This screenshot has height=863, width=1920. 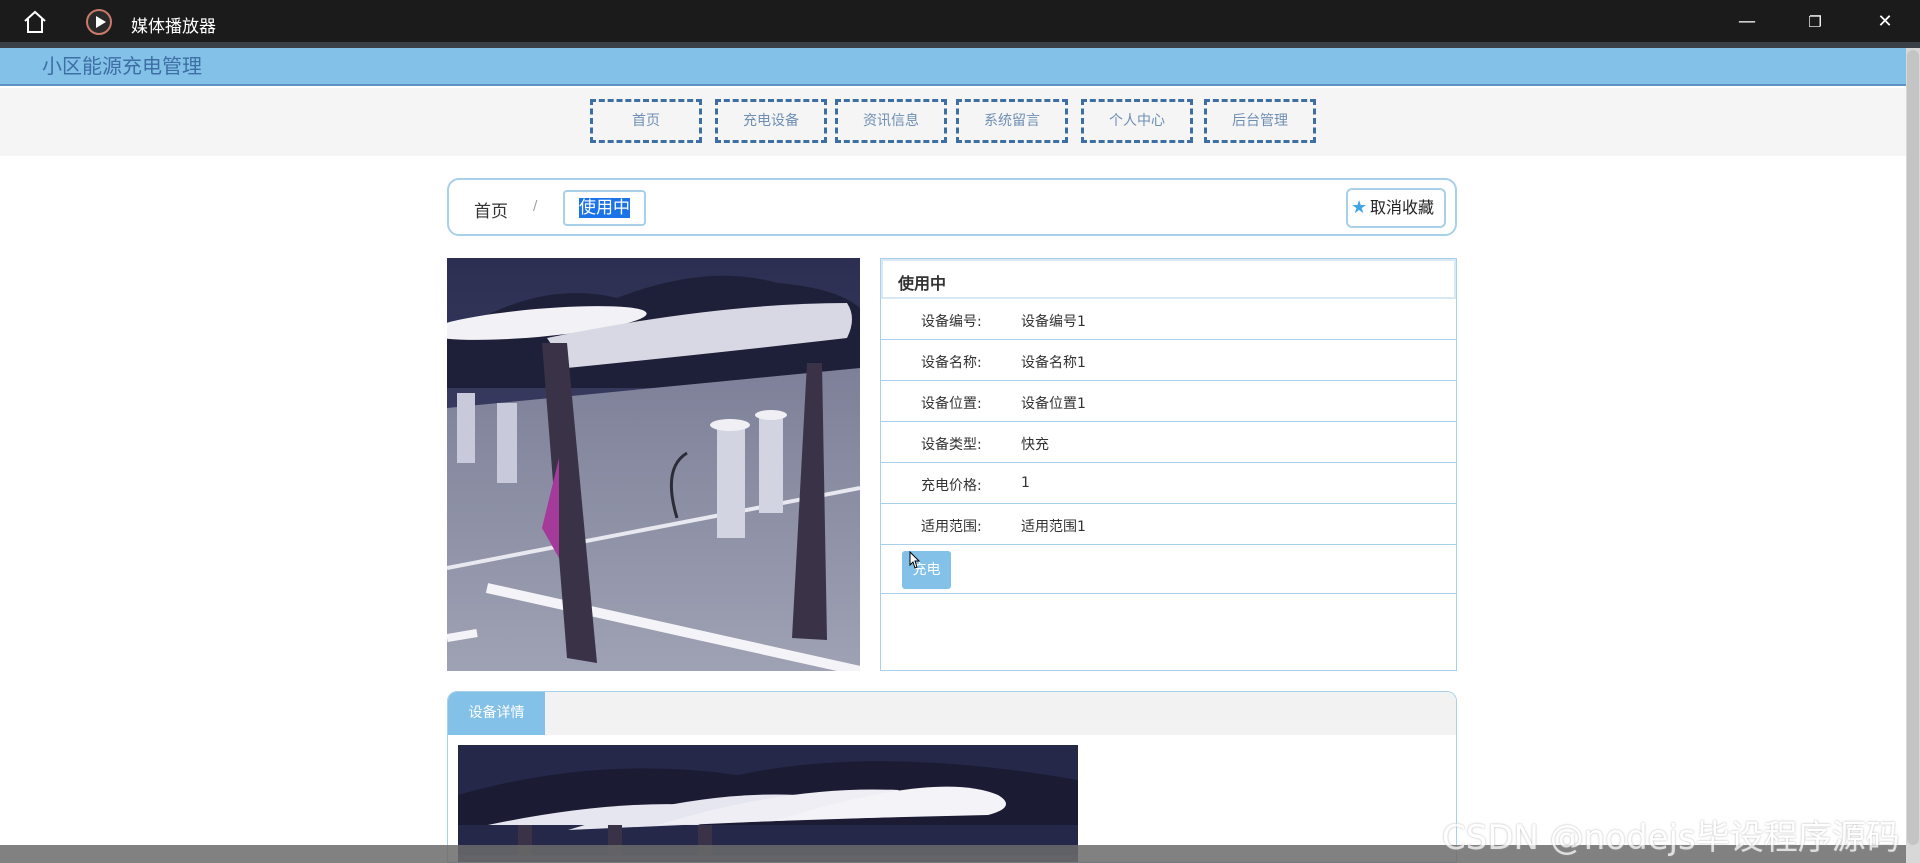 I want to click on device-status-title: 使用中, so click(x=1168, y=279).